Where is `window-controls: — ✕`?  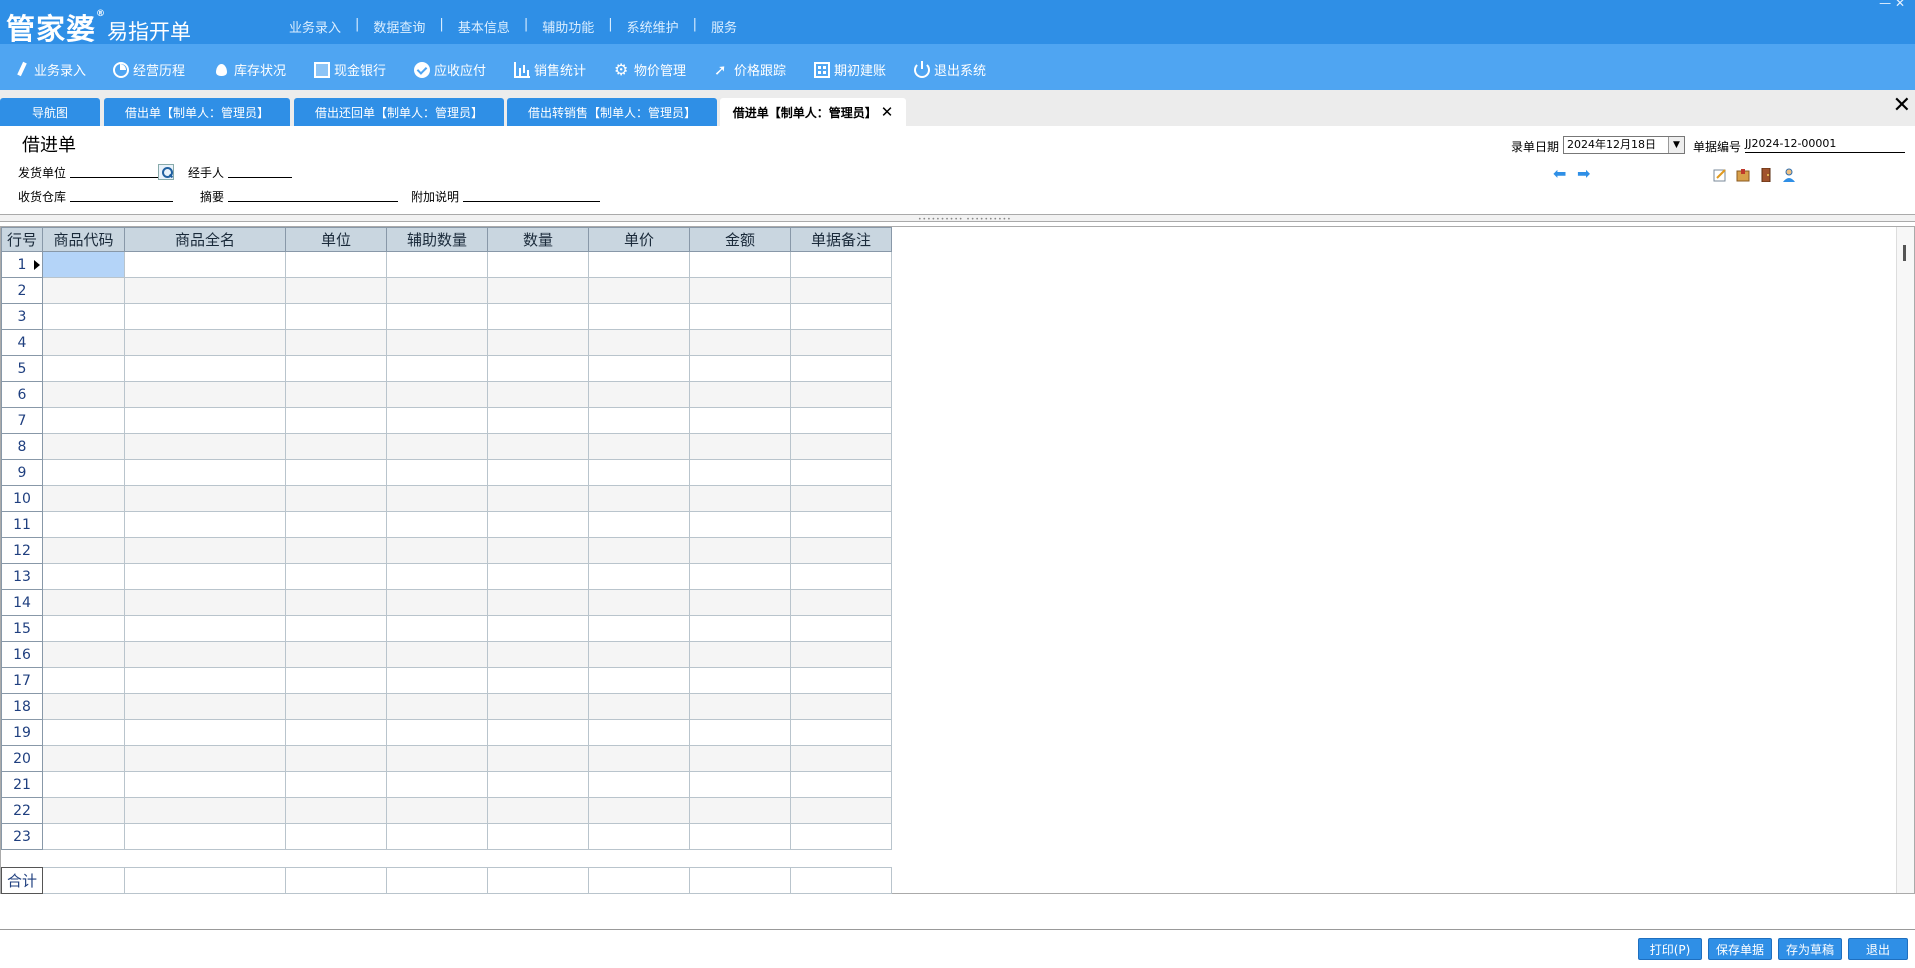
window-controls: — ✕ is located at coordinates (1892, 5).